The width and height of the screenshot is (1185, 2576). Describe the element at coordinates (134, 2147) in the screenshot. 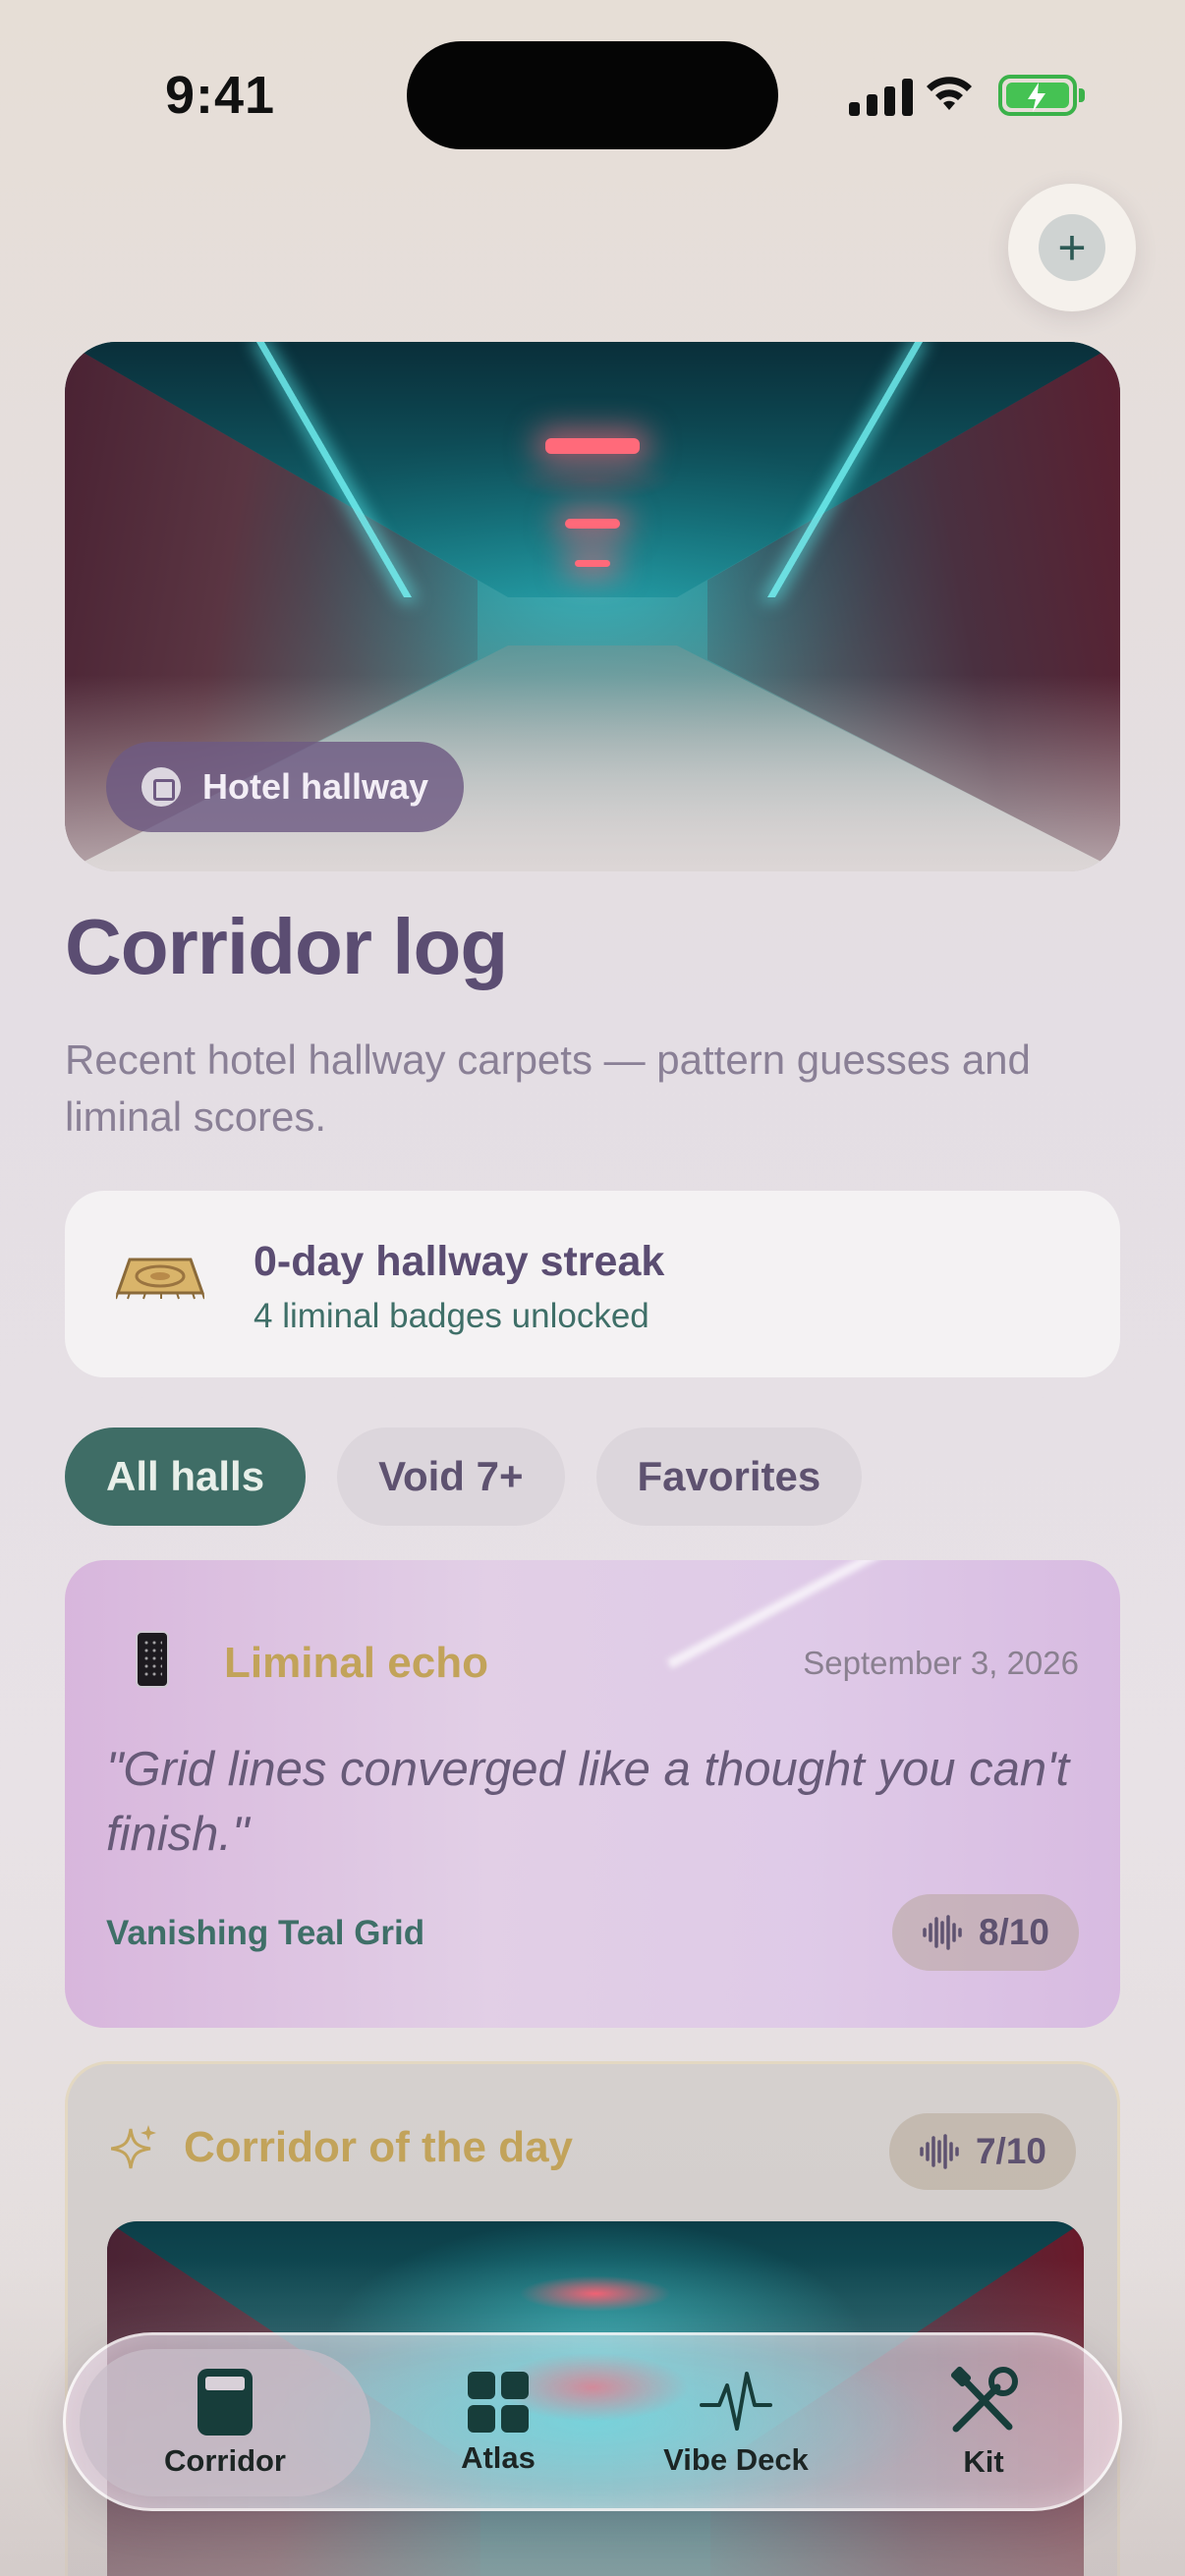

I see `sparkle-icon` at that location.